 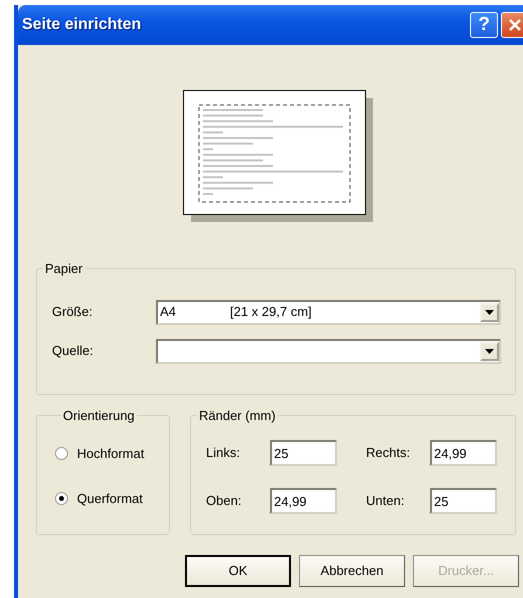 What do you see at coordinates (238, 571) in the screenshot?
I see `dialog-button: OK` at bounding box center [238, 571].